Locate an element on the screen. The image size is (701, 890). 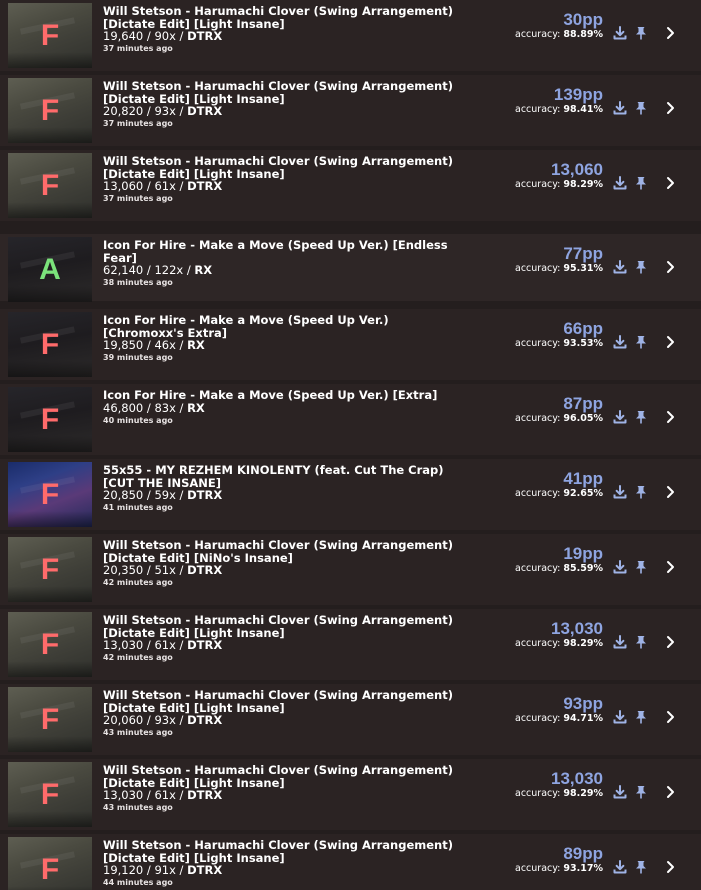
mods-label: DTRX is located at coordinates (205, 645).